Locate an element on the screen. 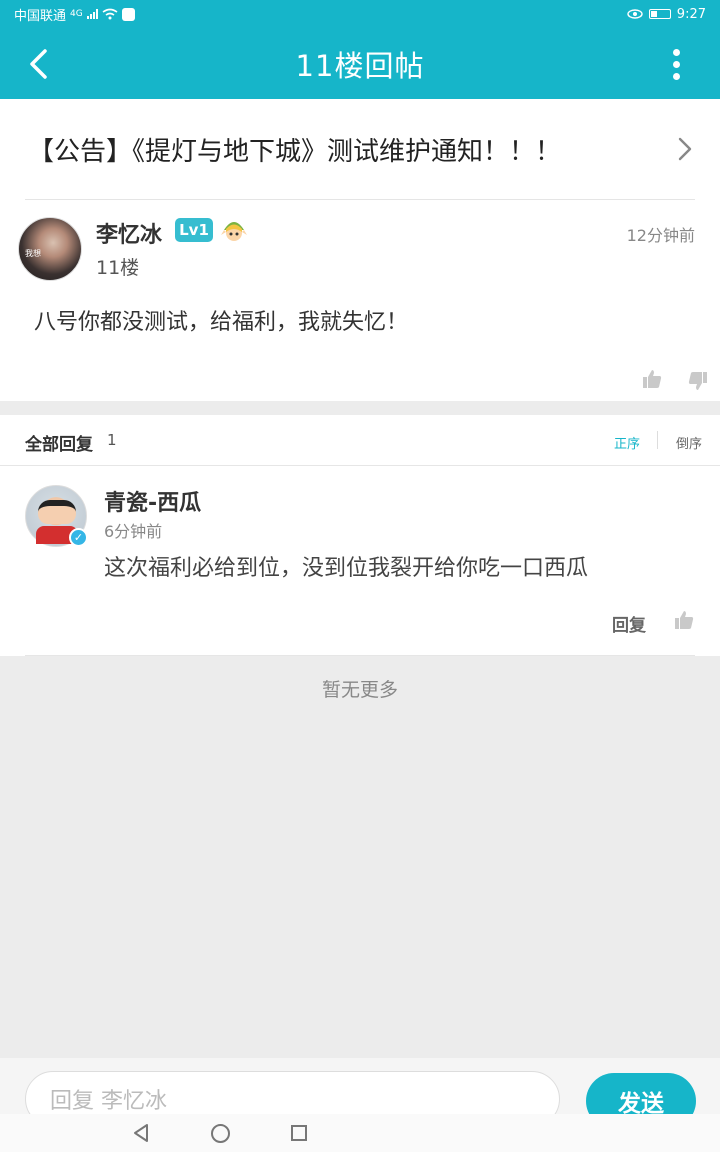  nav-home-icon is located at coordinates (220, 1133).